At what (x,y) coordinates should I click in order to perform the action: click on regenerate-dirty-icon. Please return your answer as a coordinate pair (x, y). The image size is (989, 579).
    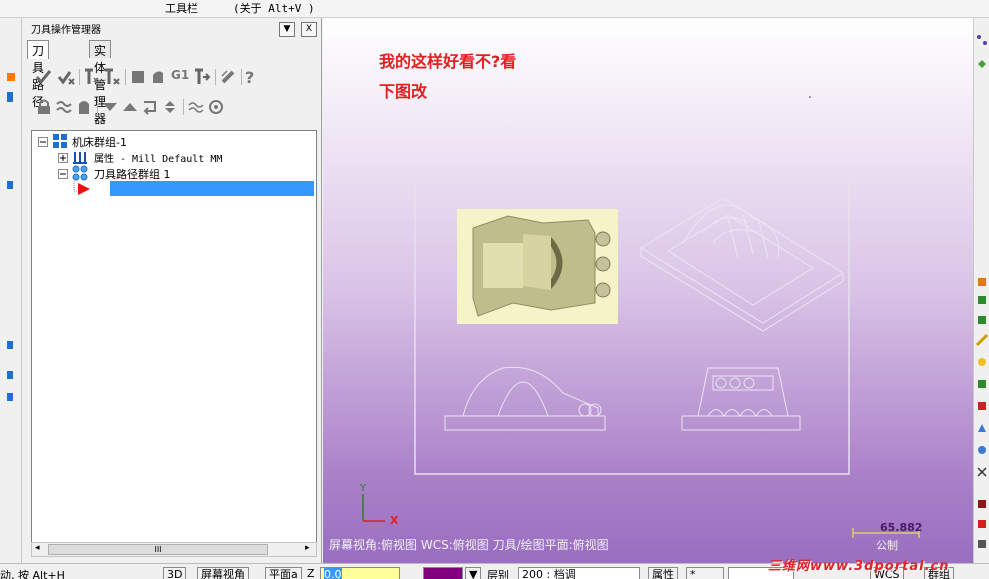
    Looking at the image, I should click on (112, 77).